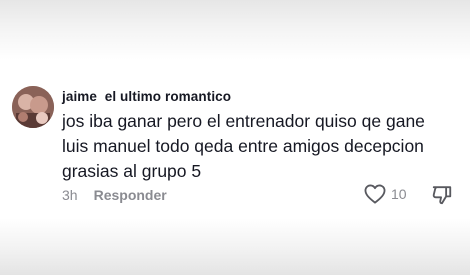 Image resolution: width=470 pixels, height=275 pixels. What do you see at coordinates (375, 194) in the screenshot?
I see `heart-outline-icon` at bounding box center [375, 194].